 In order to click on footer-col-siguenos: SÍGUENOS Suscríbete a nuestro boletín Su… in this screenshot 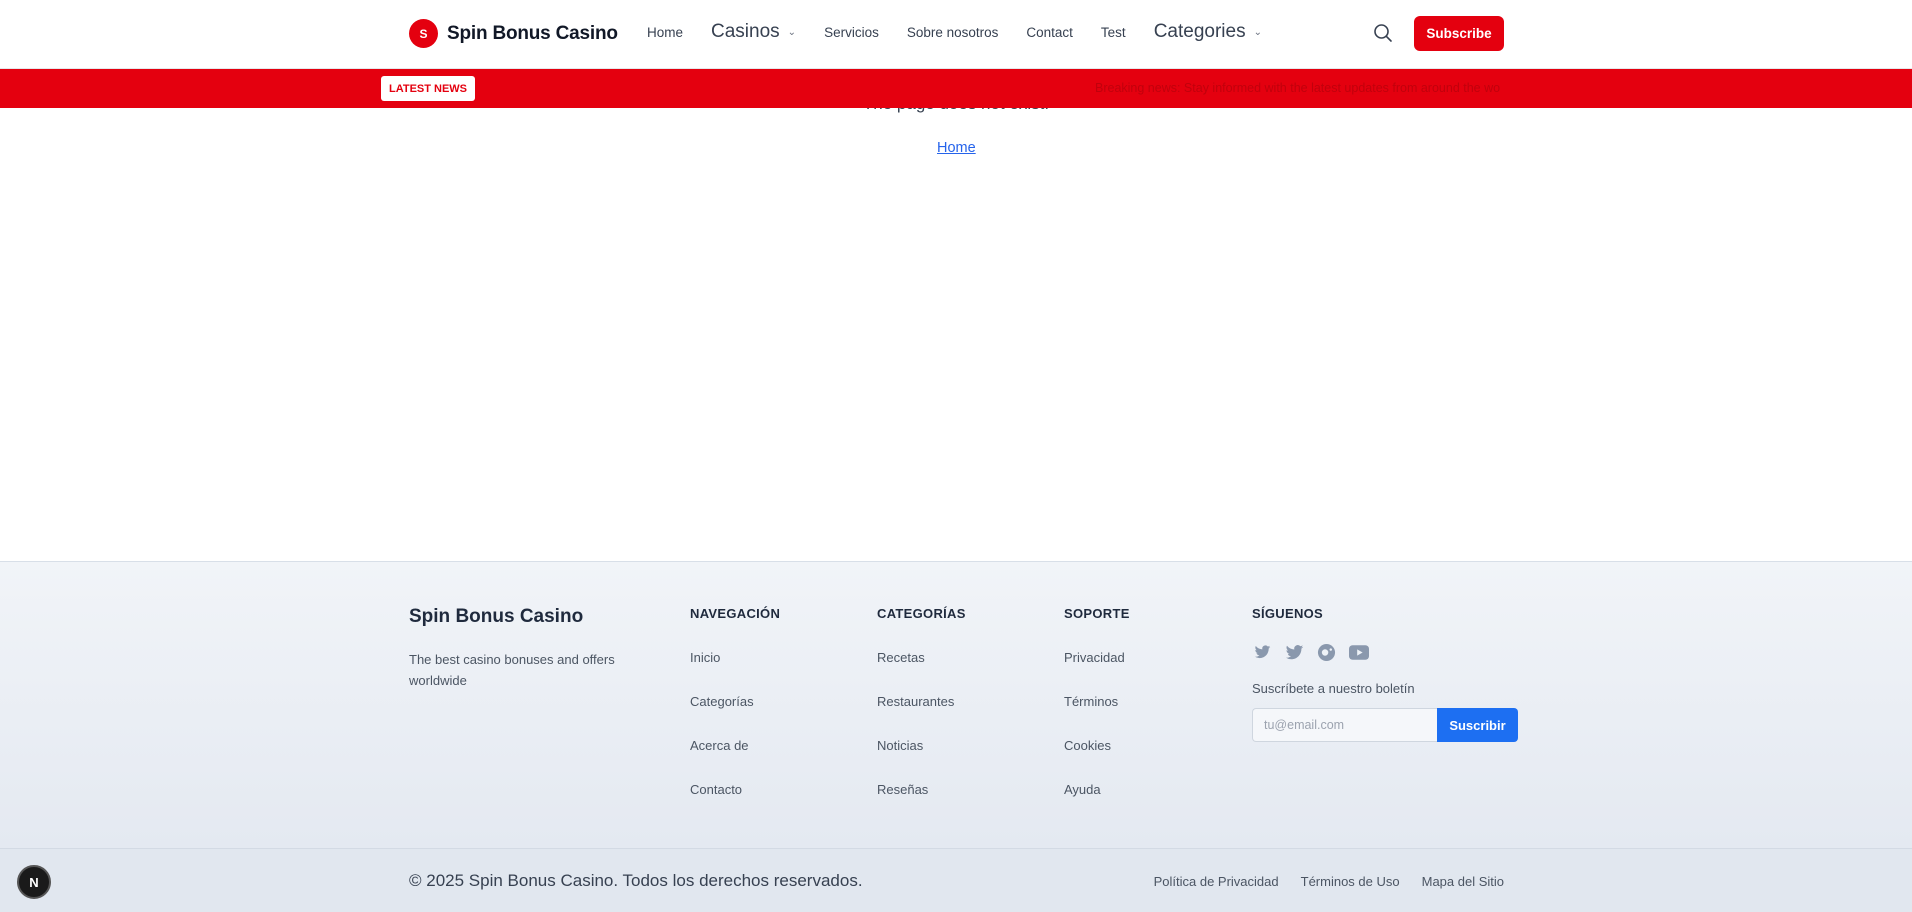, I will do `click(1385, 674)`.